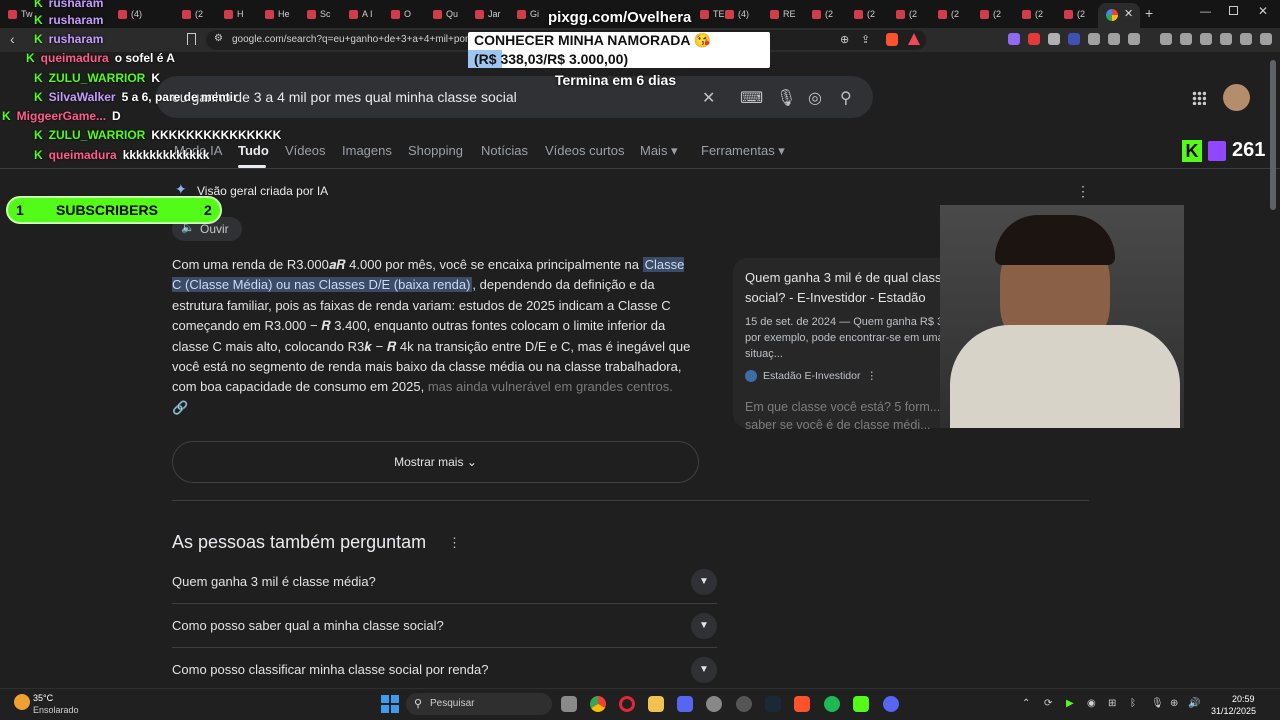  What do you see at coordinates (435, 462) in the screenshot?
I see `show-more-button: Mostrar mais ⌄` at bounding box center [435, 462].